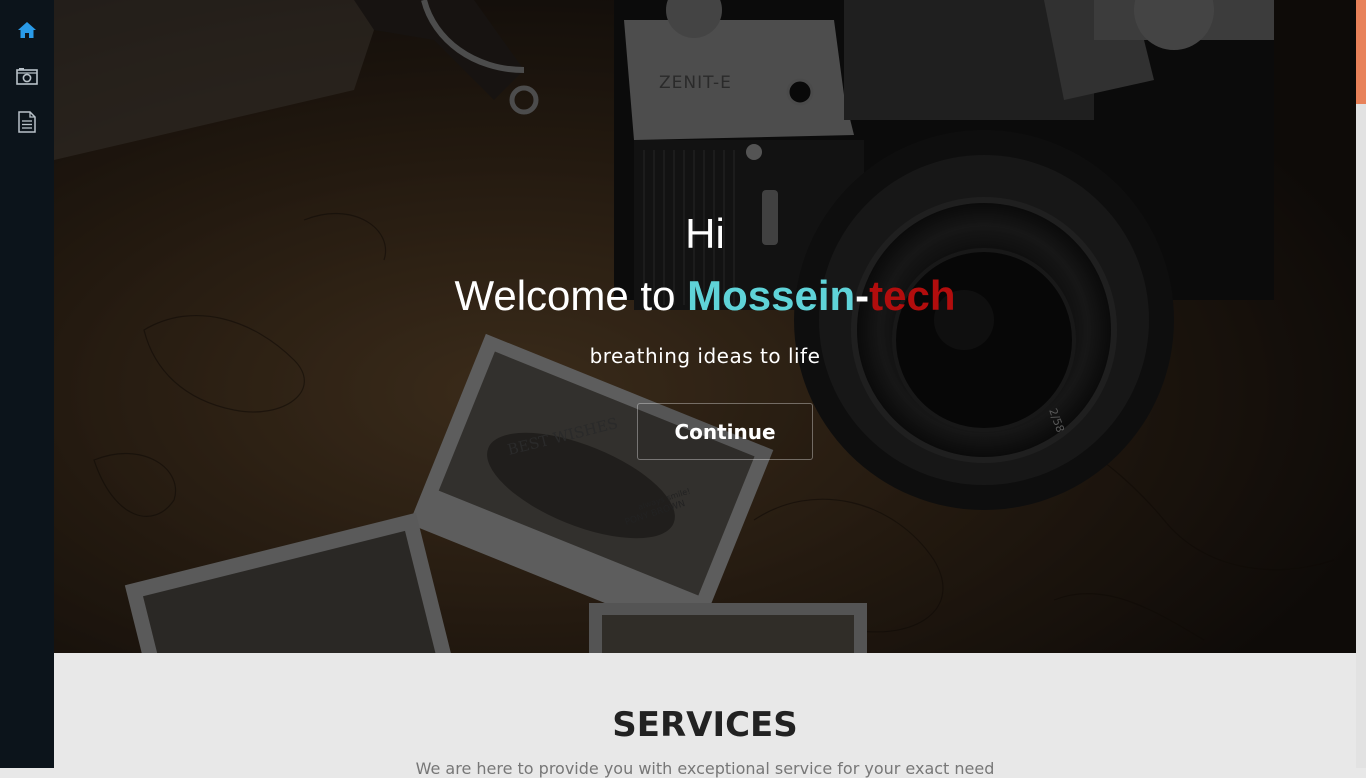 The image size is (1366, 778). I want to click on hero-tagline: breathing ideas to life, so click(705, 356).